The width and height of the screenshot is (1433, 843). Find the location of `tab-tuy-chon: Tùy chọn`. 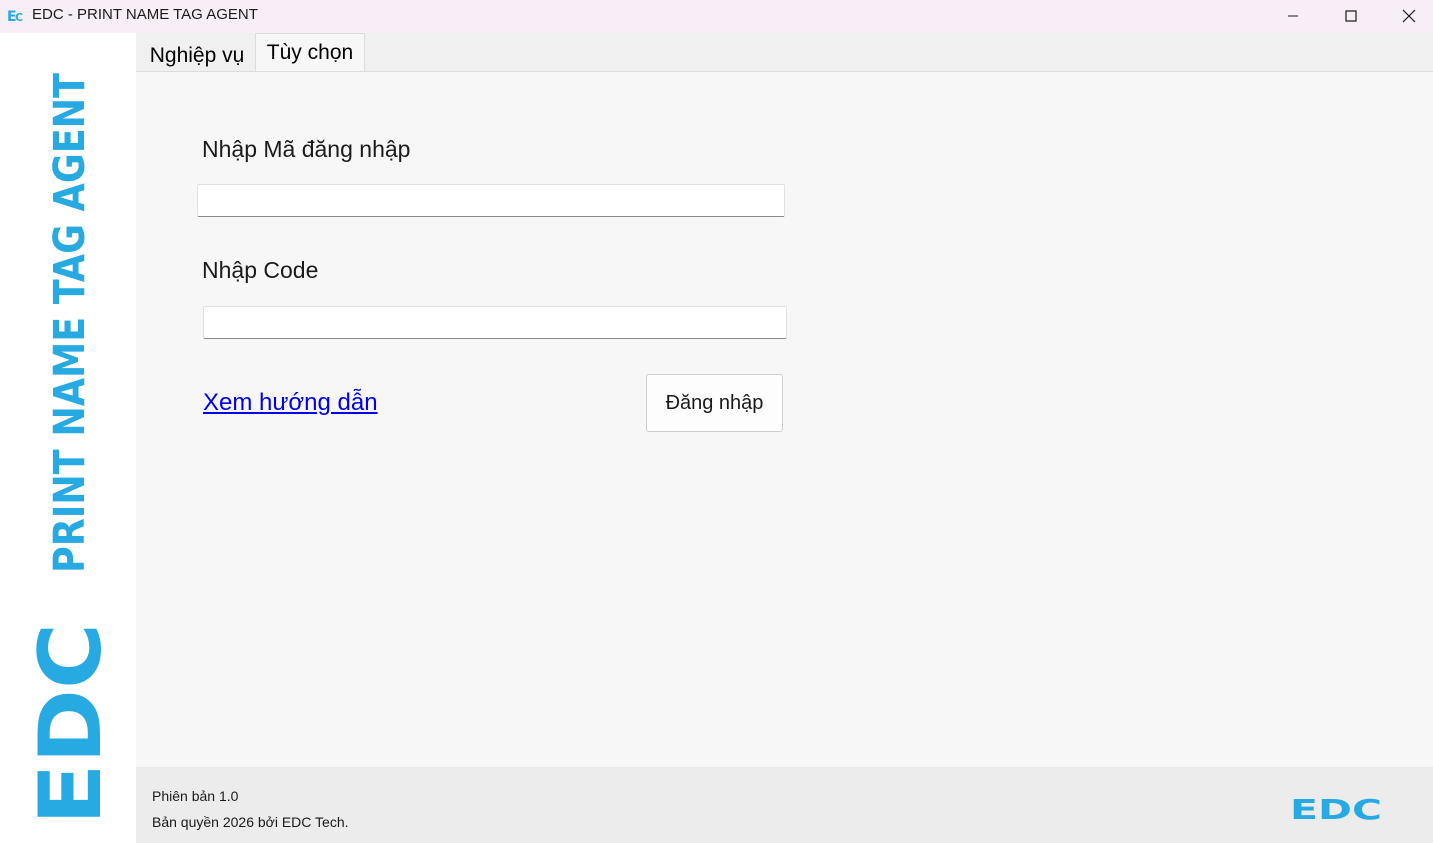

tab-tuy-chon: Tùy chọn is located at coordinates (310, 52).